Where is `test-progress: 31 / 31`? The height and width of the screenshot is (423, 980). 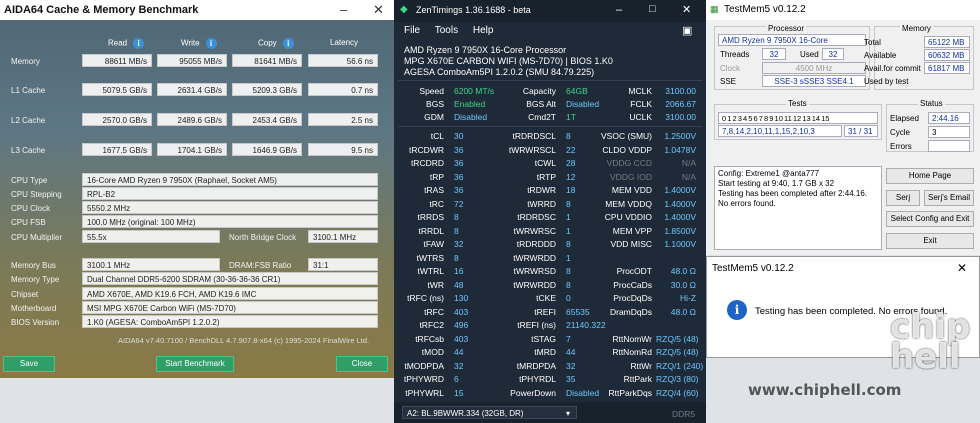 test-progress: 31 / 31 is located at coordinates (861, 131).